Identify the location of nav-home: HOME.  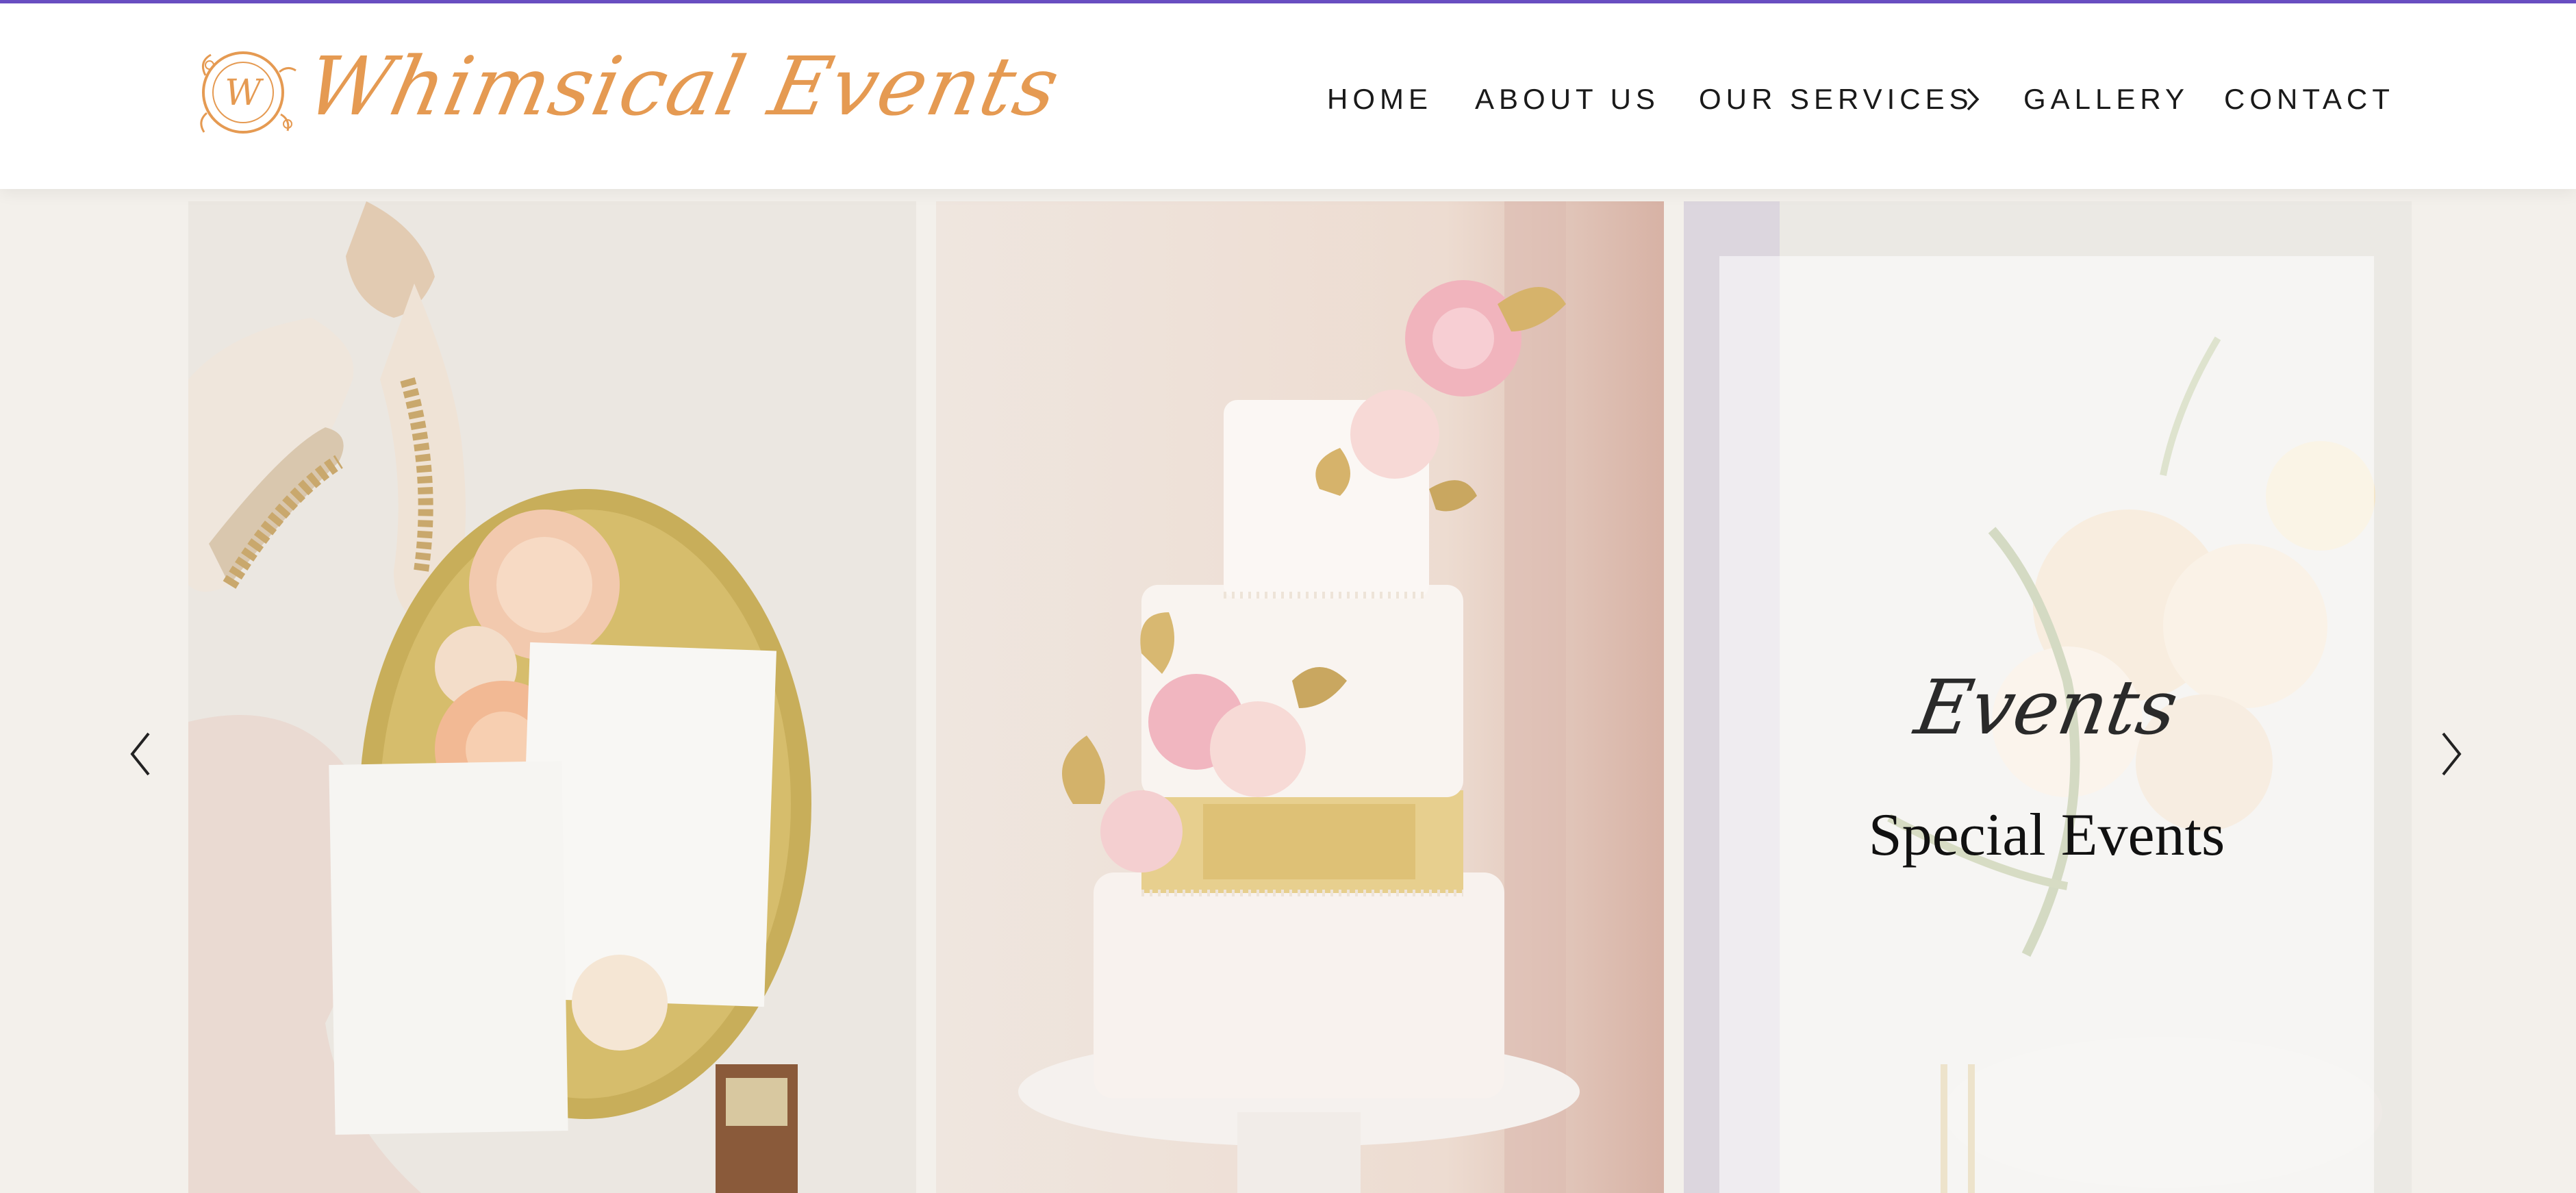
(1379, 99).